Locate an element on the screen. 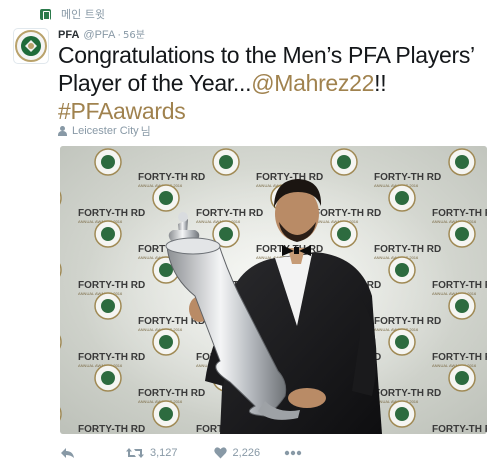 The image size is (500, 470). tweet-actions: 3,127 2,226 is located at coordinates (181, 453).